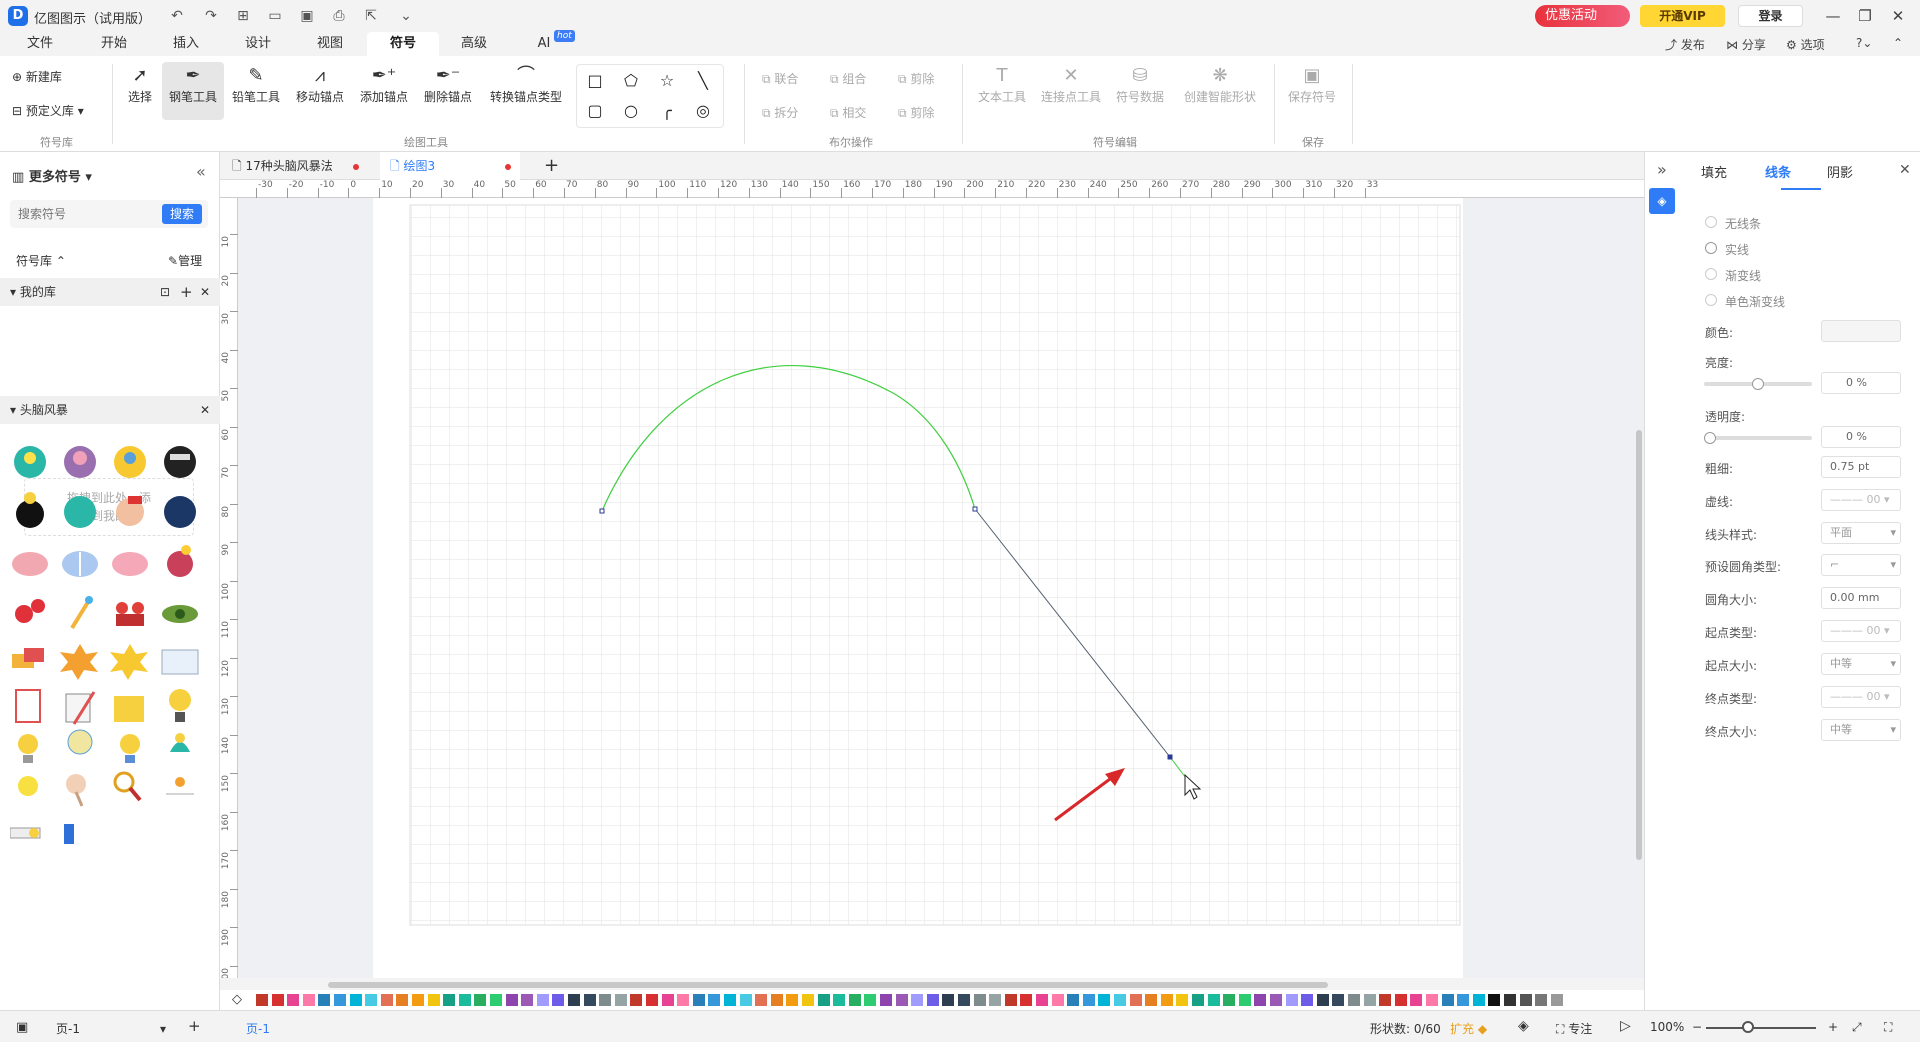 The height and width of the screenshot is (1042, 1920). I want to click on add-page-button: +, so click(194, 1026).